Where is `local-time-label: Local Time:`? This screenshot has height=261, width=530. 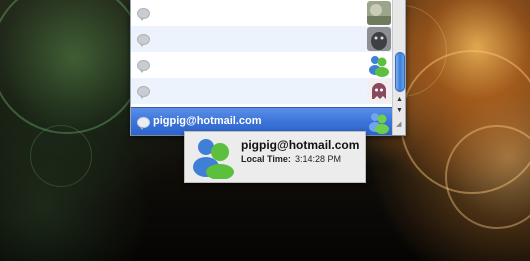
local-time-label: Local Time: is located at coordinates (266, 159).